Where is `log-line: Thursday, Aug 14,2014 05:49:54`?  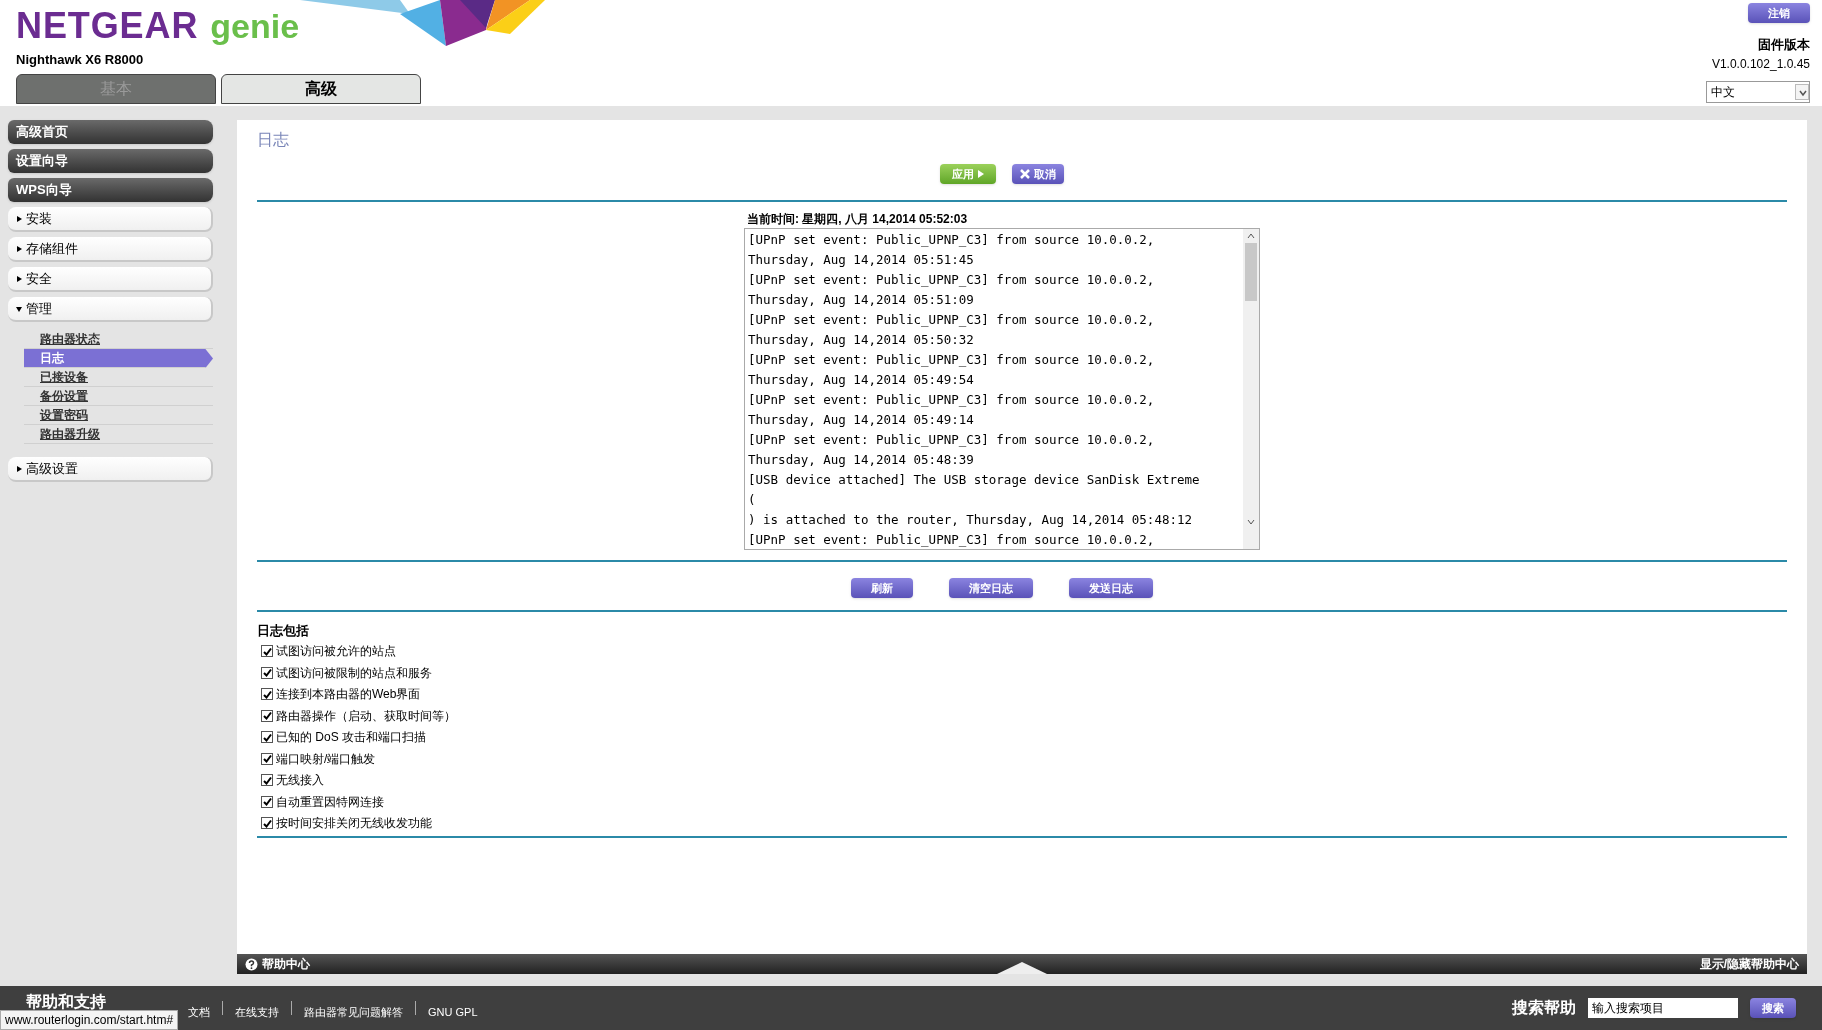 log-line: Thursday, Aug 14,2014 05:49:54 is located at coordinates (861, 380).